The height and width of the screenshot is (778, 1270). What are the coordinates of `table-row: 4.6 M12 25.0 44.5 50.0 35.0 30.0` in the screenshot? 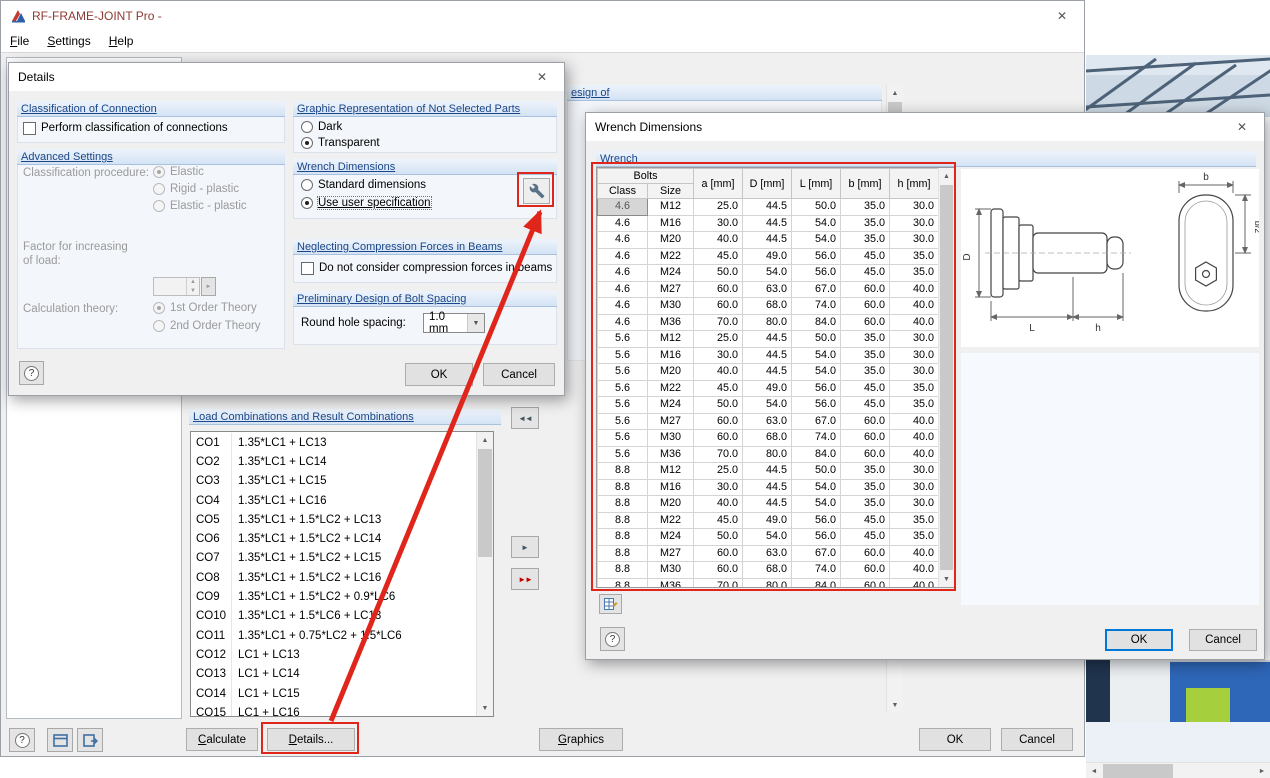 It's located at (768, 207).